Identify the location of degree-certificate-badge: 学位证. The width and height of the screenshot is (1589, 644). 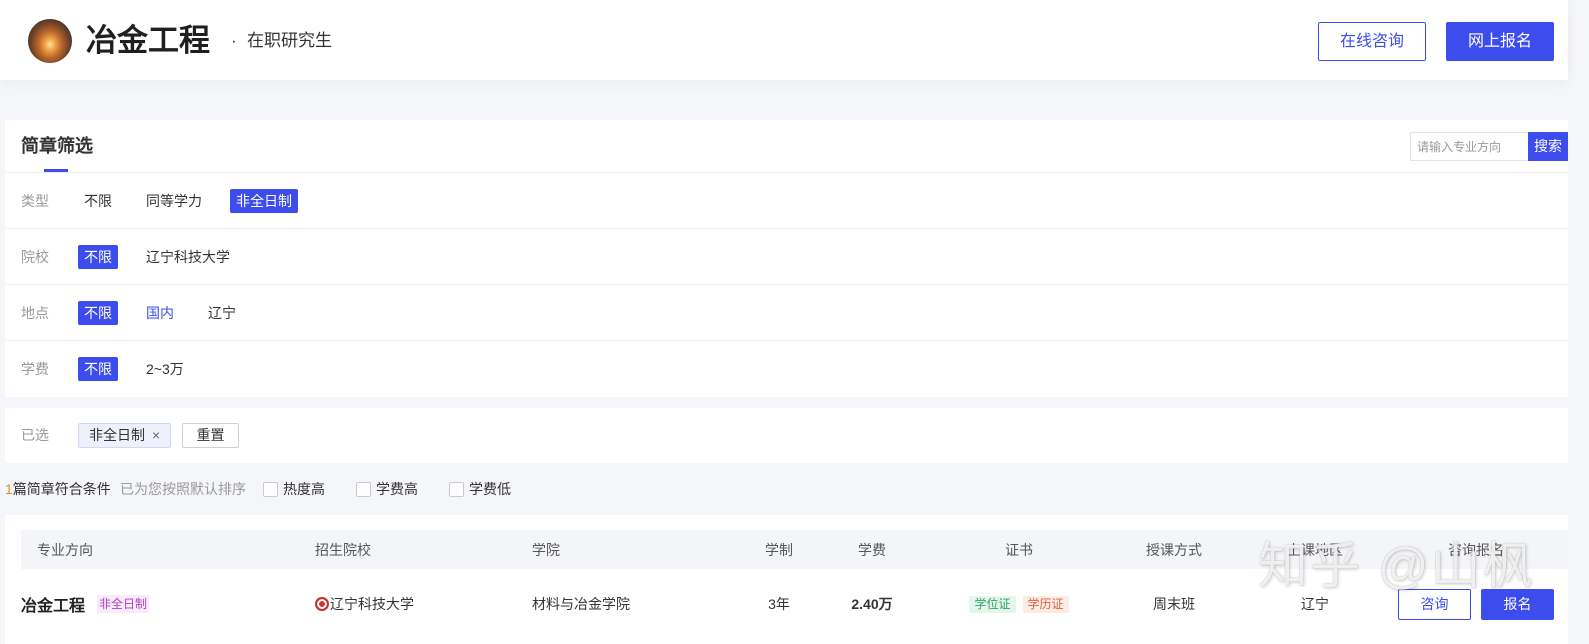
(992, 604).